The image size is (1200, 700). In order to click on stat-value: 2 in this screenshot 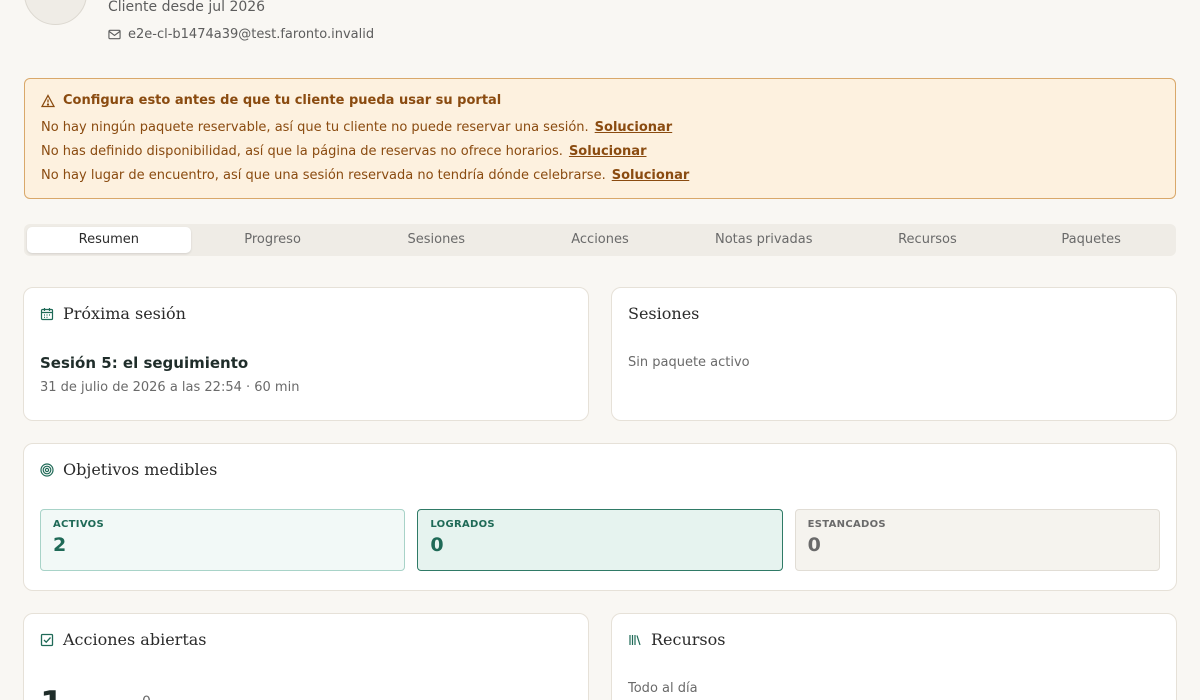, I will do `click(60, 545)`.